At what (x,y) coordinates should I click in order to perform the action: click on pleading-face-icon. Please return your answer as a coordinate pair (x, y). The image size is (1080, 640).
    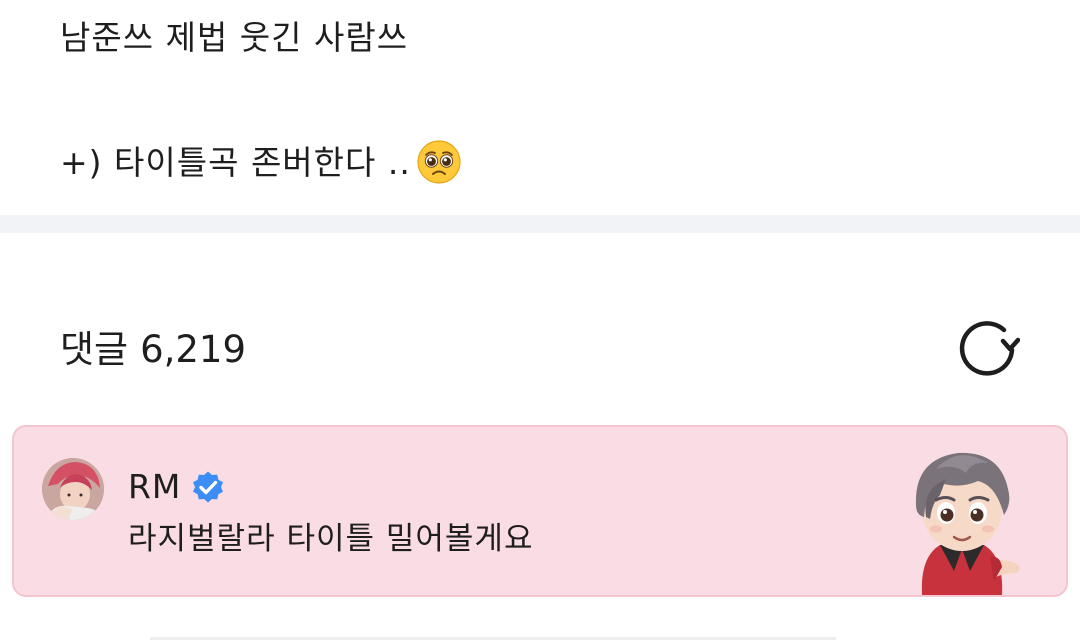
    Looking at the image, I should click on (439, 162).